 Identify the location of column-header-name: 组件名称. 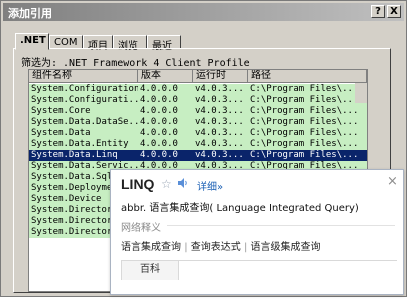
(83, 76).